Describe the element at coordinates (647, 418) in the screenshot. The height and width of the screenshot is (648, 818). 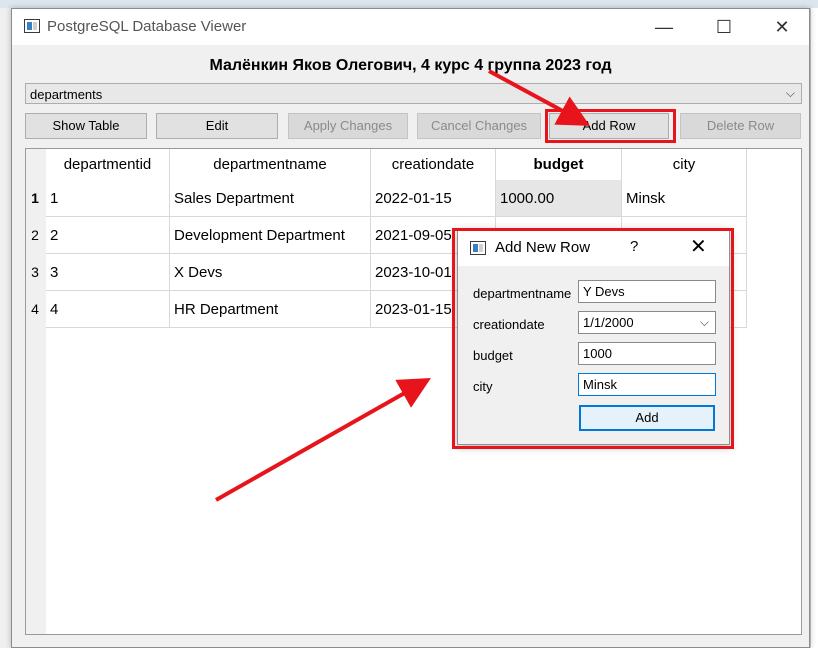
I see `add-button: Add` at that location.